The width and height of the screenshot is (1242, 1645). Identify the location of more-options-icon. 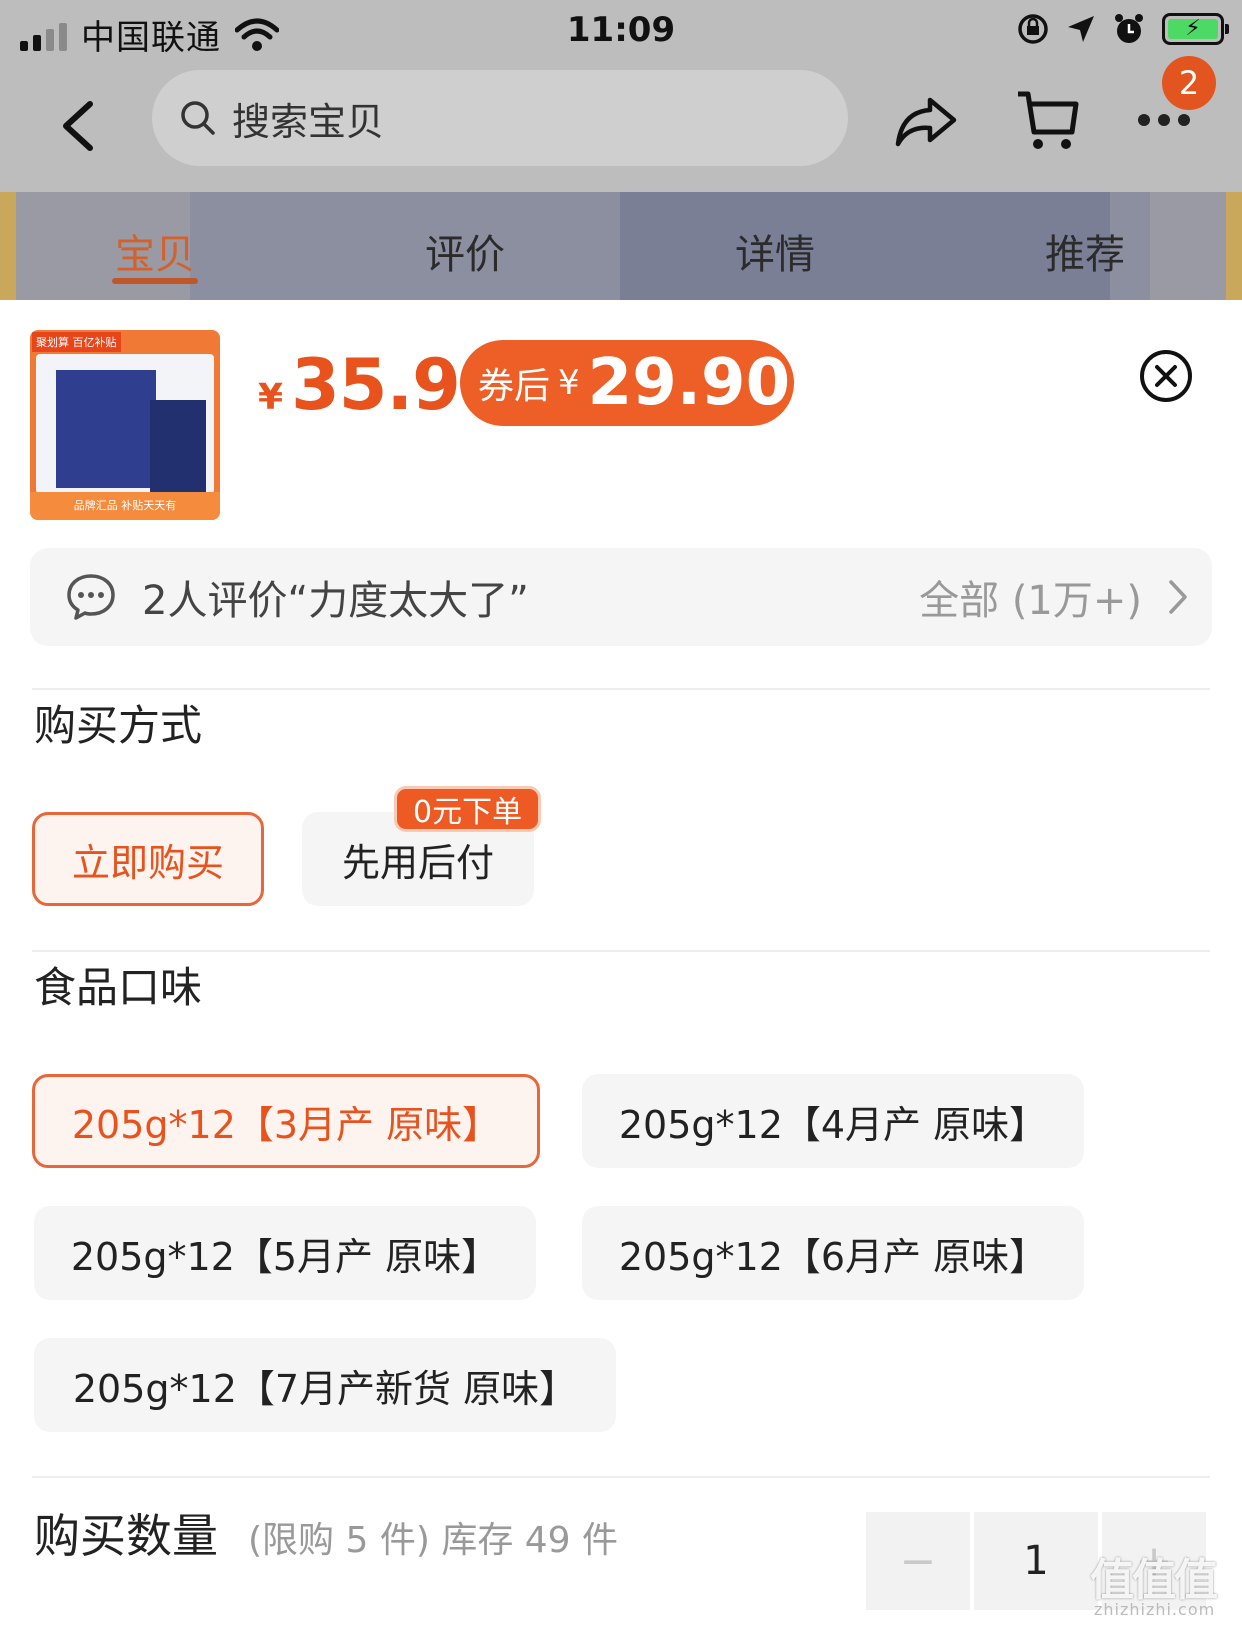
(1167, 120).